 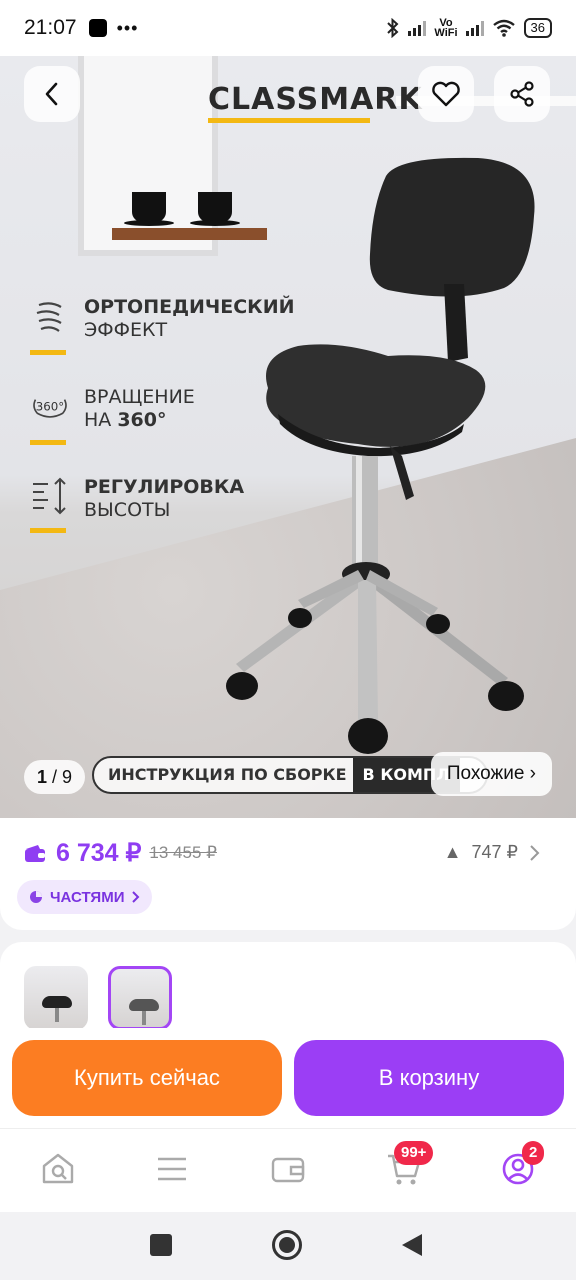 What do you see at coordinates (161, 1245) in the screenshot?
I see `recent-apps-button` at bounding box center [161, 1245].